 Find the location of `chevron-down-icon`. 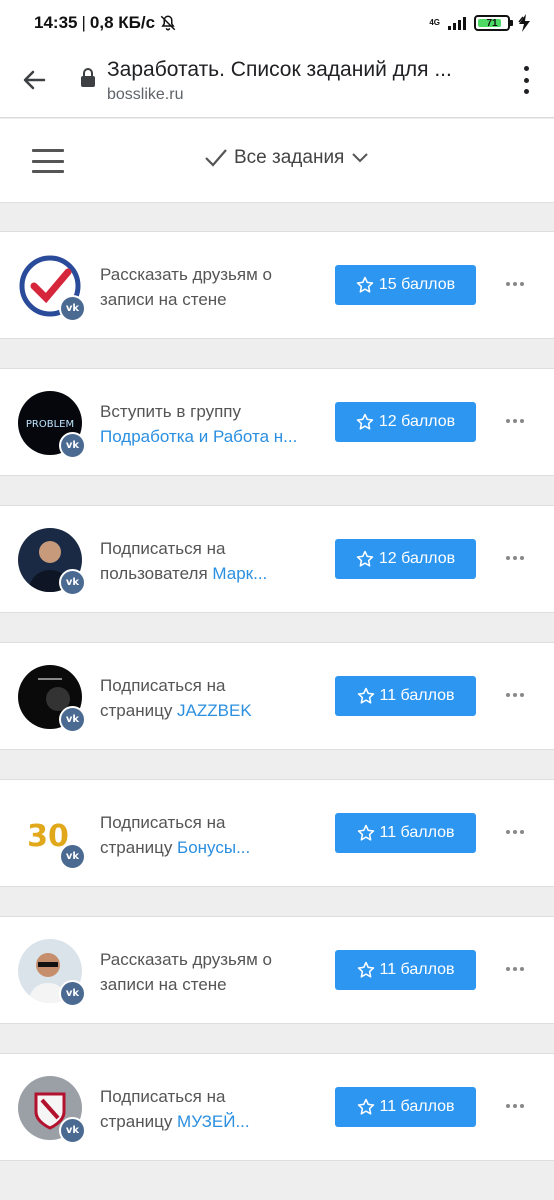

chevron-down-icon is located at coordinates (360, 158).